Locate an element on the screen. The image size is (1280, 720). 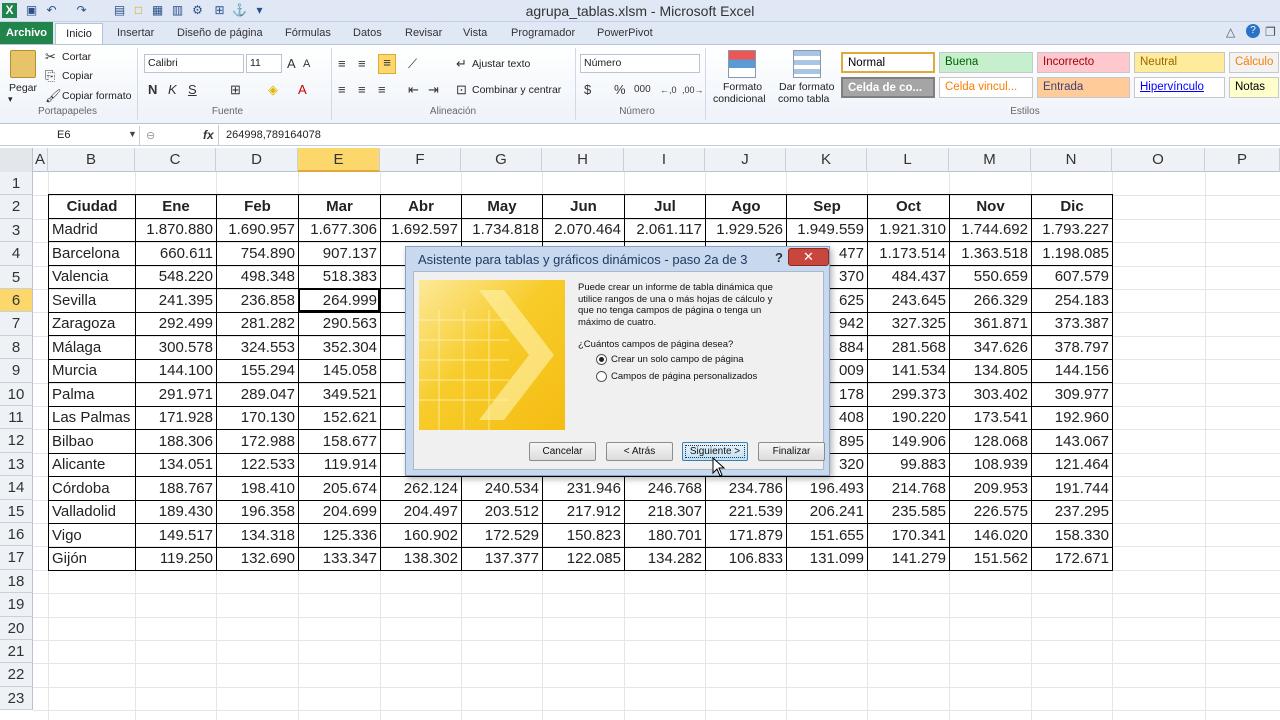
cell-style-8: Hipervínculo is located at coordinates (1179, 87).